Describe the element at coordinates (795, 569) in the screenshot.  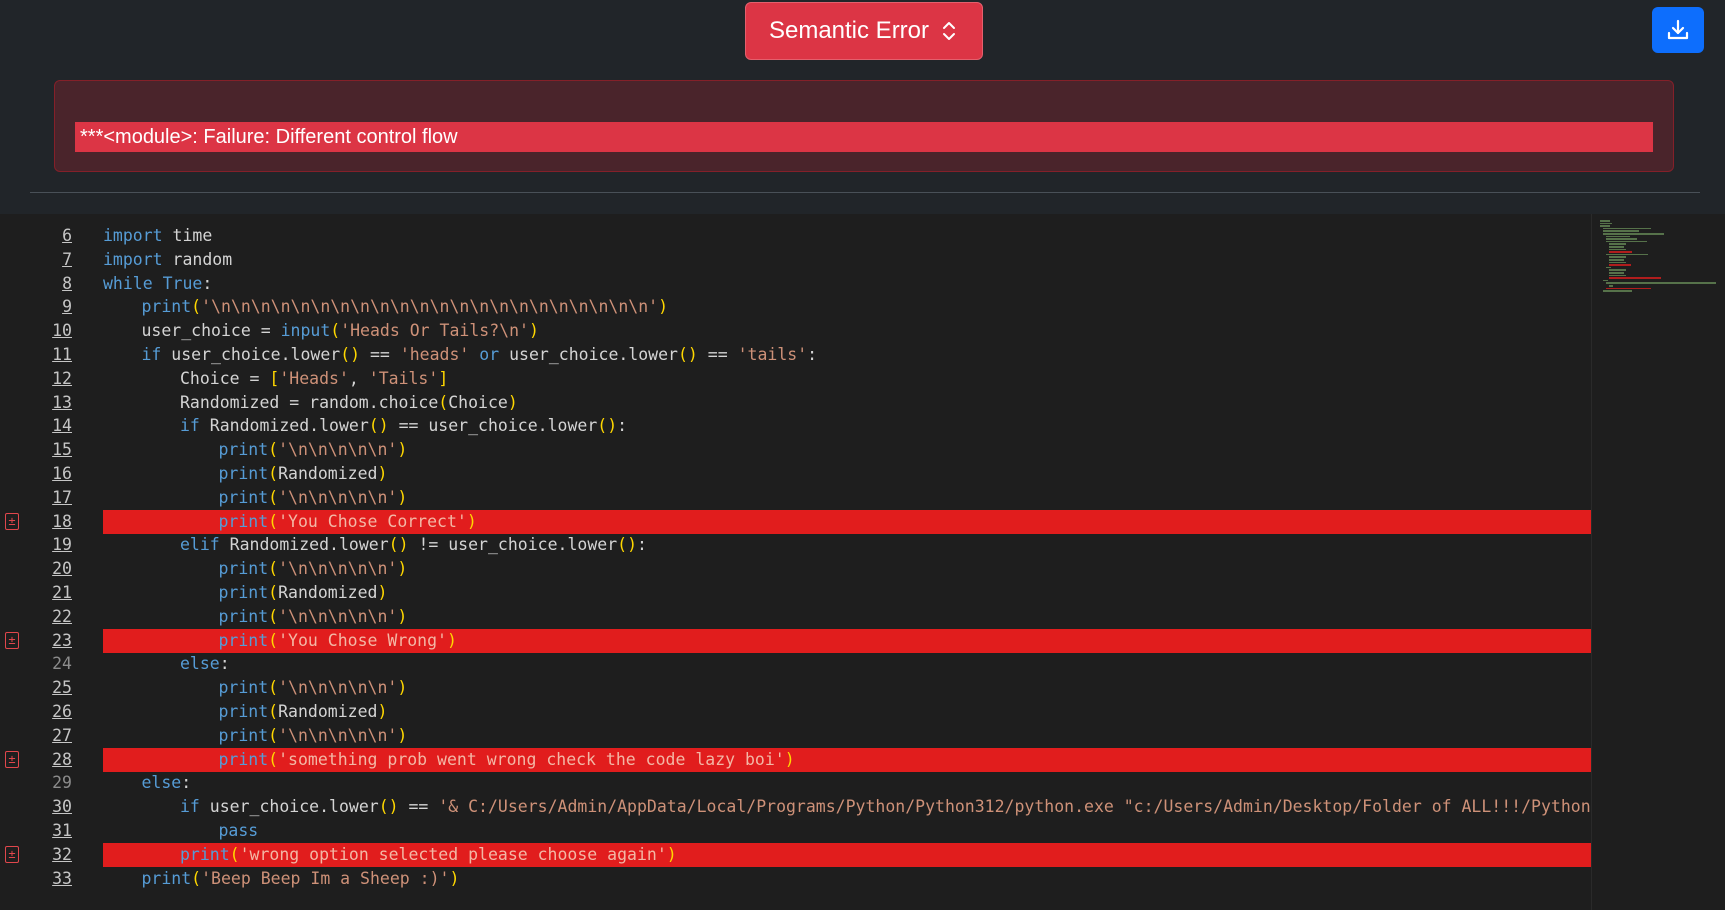
I see `code-line: 20 print('\n\n\n\n\n')` at that location.